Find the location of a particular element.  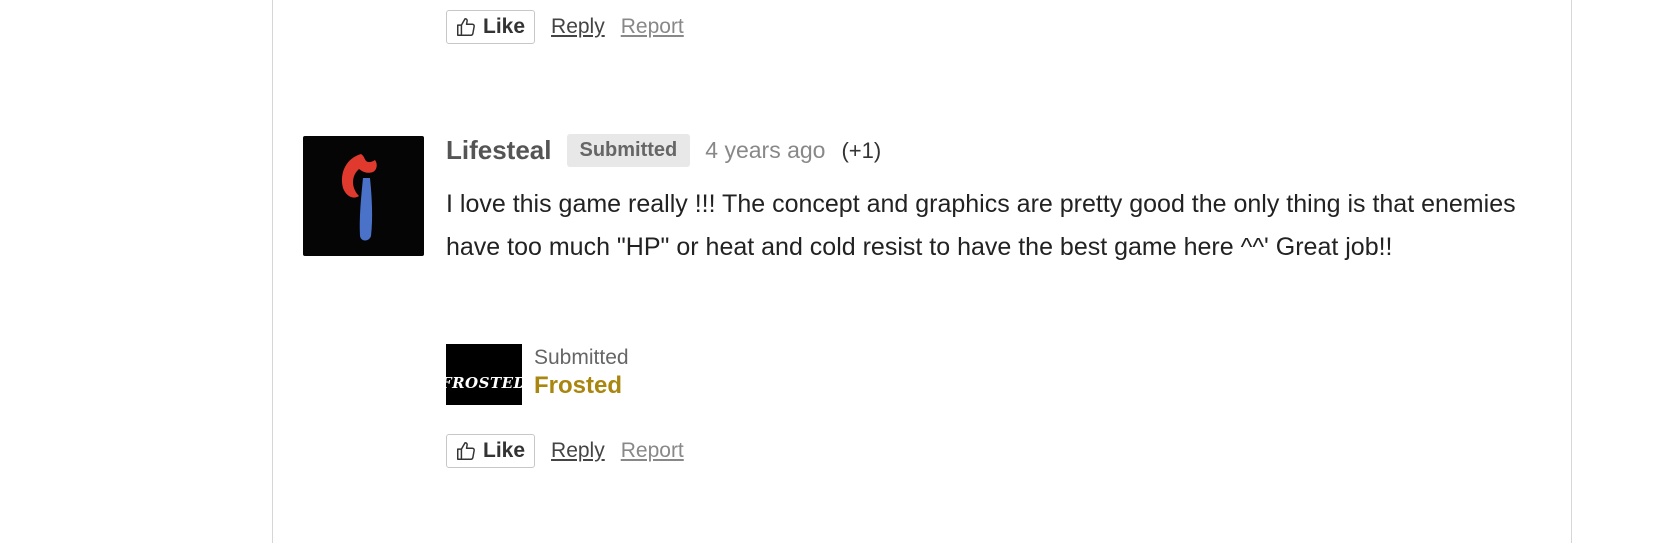

red-blue-j-logo is located at coordinates (359, 197).